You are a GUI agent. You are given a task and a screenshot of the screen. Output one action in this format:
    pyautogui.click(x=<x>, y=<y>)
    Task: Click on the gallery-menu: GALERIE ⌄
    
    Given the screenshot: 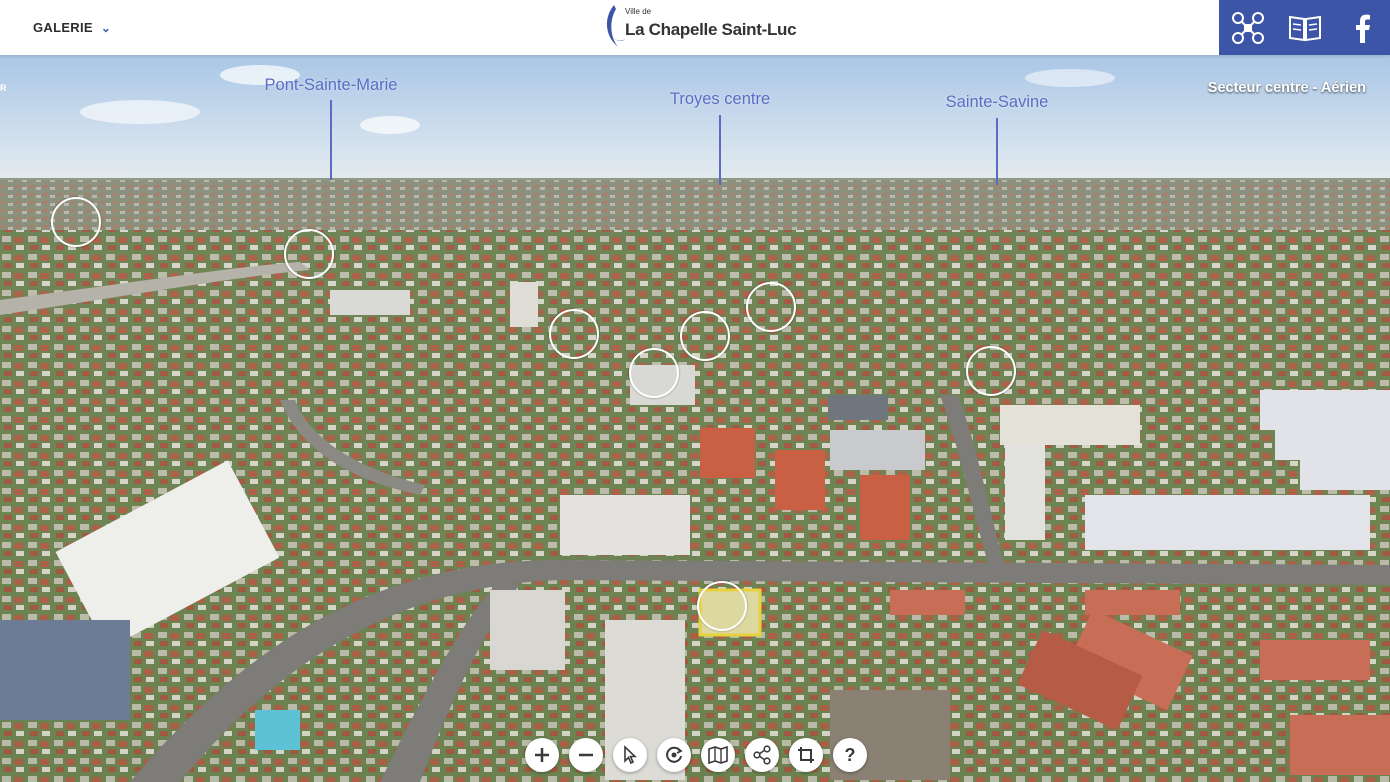 What is the action you would take?
    pyautogui.click(x=72, y=27)
    